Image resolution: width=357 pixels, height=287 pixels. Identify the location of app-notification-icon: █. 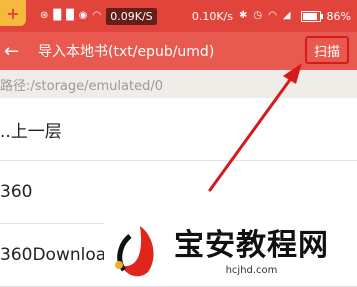
(57, 15).